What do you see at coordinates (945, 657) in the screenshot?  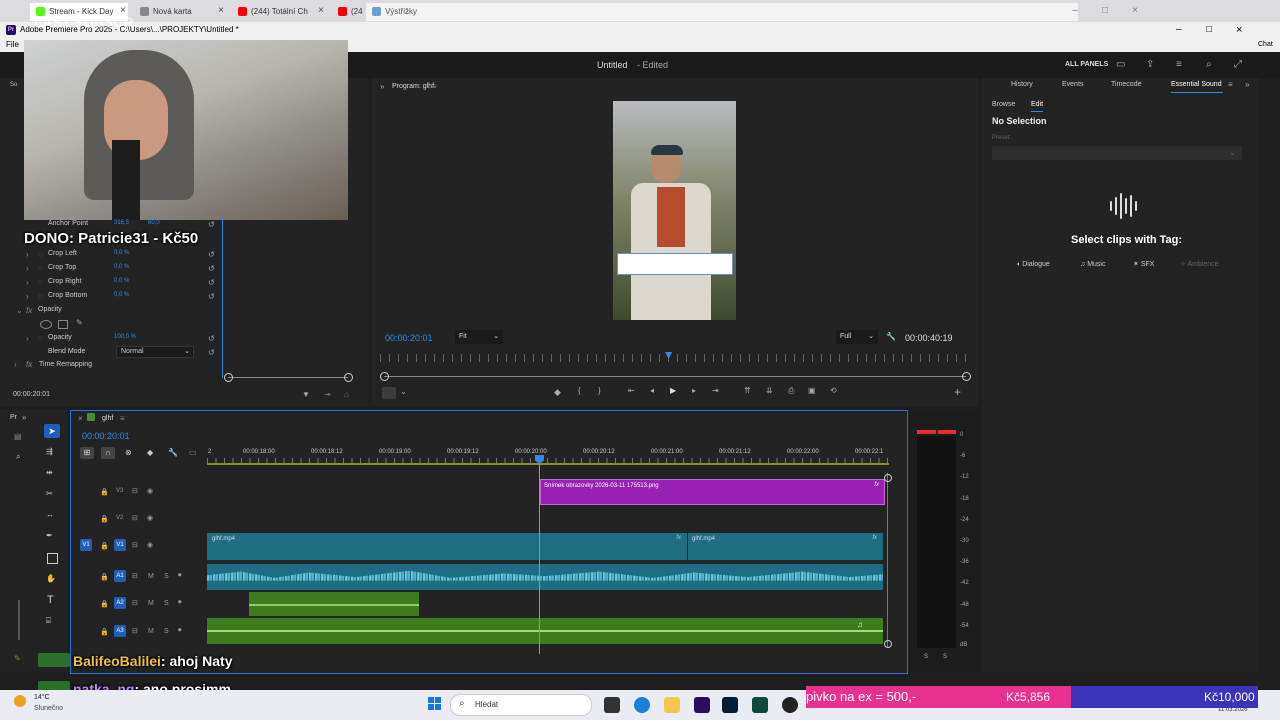 I see `solo-right-button: S` at bounding box center [945, 657].